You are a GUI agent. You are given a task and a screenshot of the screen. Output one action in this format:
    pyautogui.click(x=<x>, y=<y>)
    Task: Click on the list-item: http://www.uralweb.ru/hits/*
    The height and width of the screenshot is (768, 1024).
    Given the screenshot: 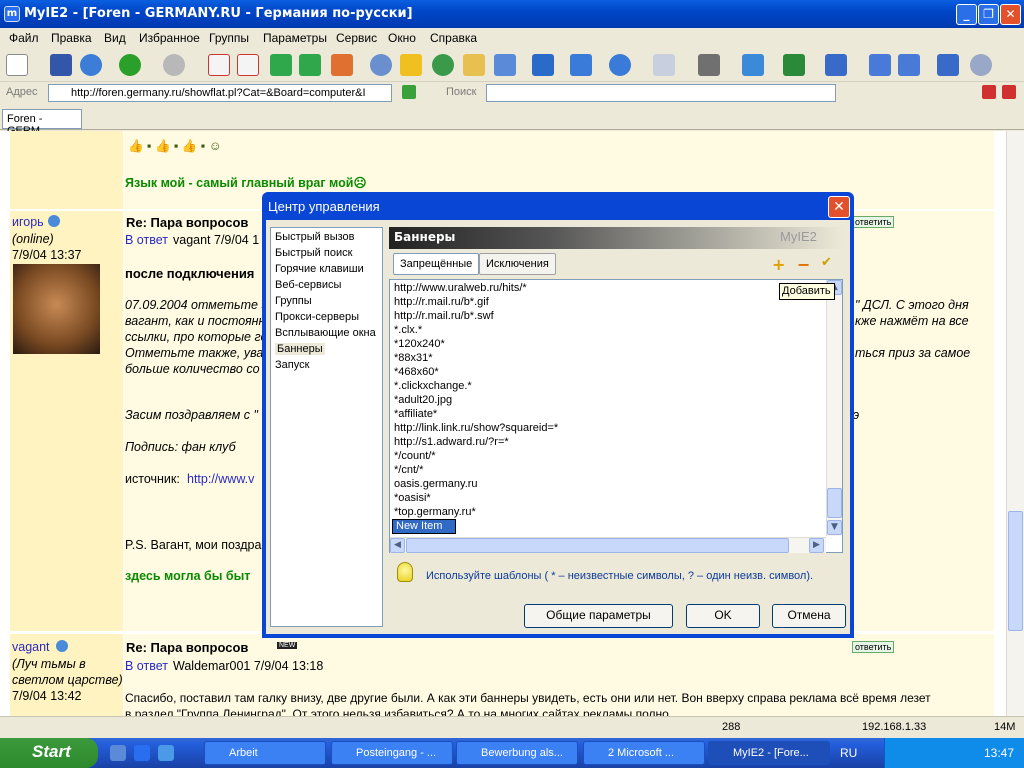 What is the action you would take?
    pyautogui.click(x=460, y=288)
    